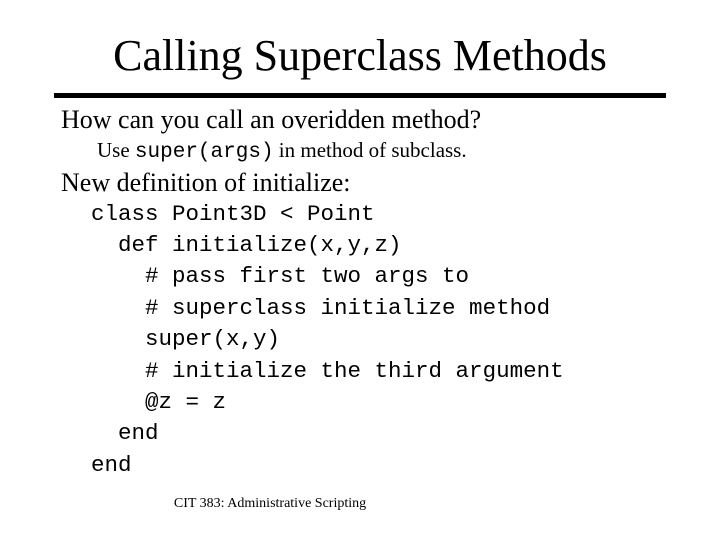 Image resolution: width=720 pixels, height=540 pixels. I want to click on bullet-new-definition: New definition of initialize:, so click(206, 182).